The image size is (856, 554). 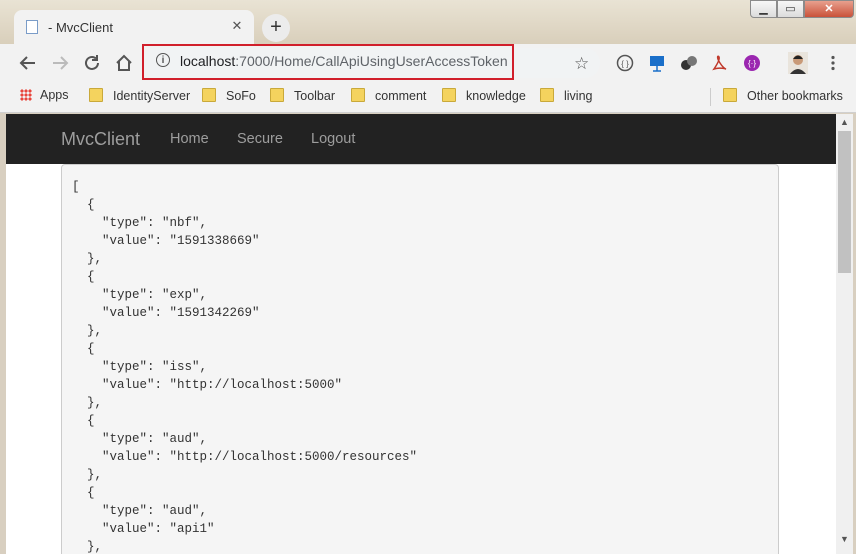 What do you see at coordinates (496, 96) in the screenshot?
I see `bookmark-label: knowledge` at bounding box center [496, 96].